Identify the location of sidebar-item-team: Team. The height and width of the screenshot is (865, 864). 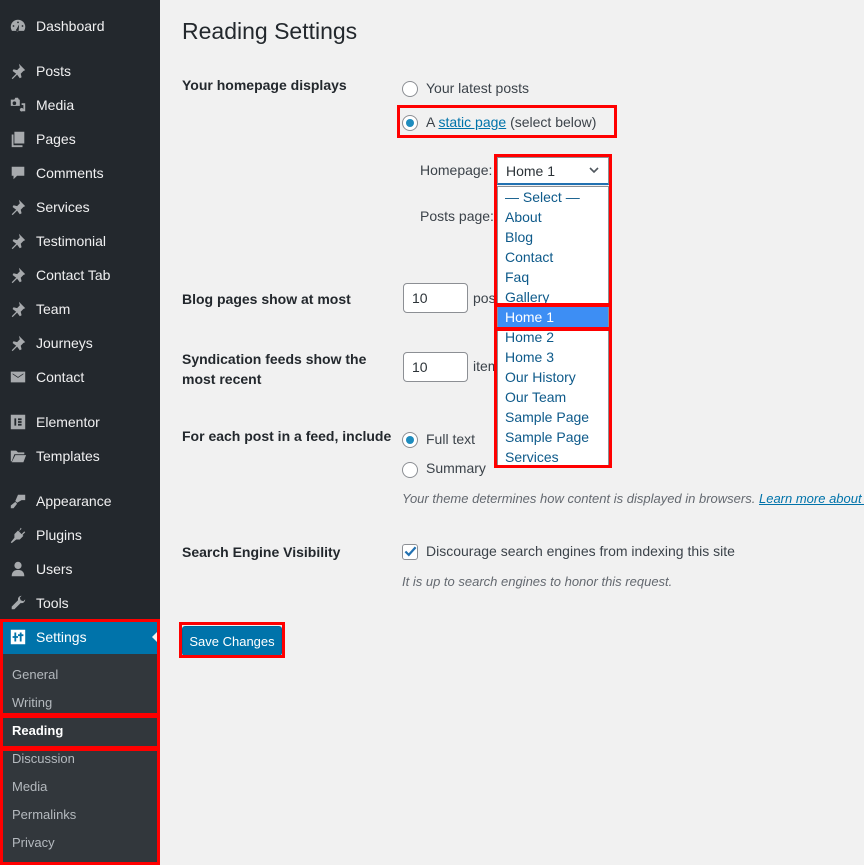
(80, 309).